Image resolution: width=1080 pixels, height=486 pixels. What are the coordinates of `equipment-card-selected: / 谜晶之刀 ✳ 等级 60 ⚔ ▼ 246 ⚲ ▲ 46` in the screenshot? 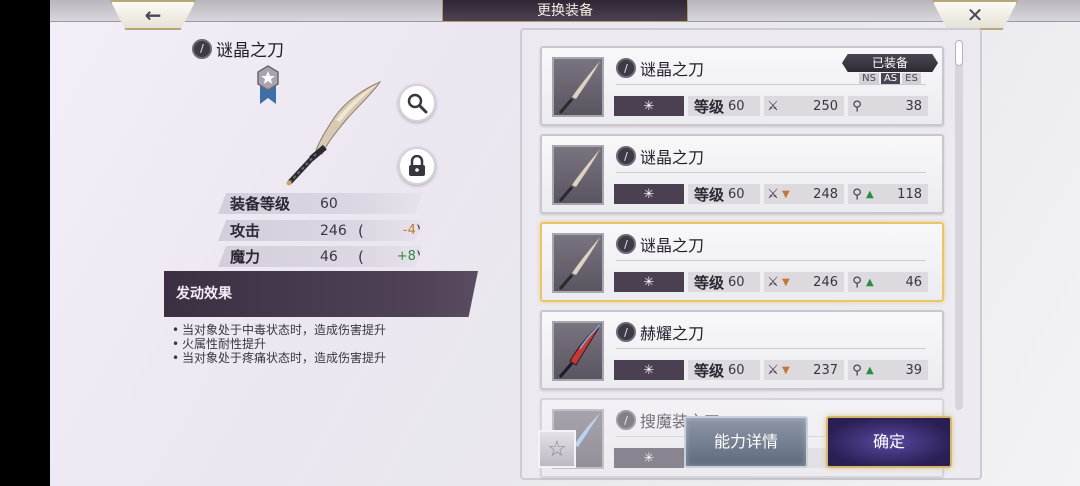 It's located at (742, 262).